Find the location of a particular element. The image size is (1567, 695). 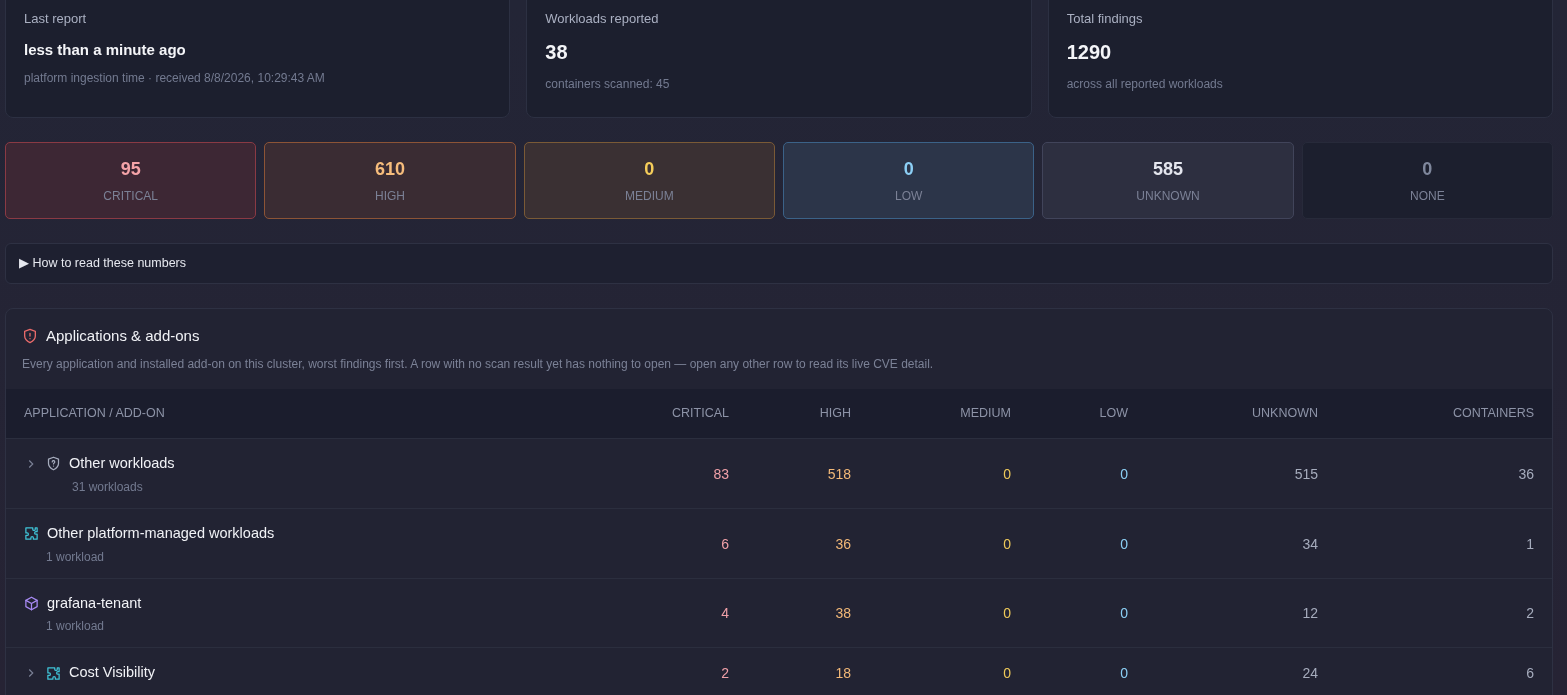

application-name: Other platform-managed workloads is located at coordinates (161, 533).